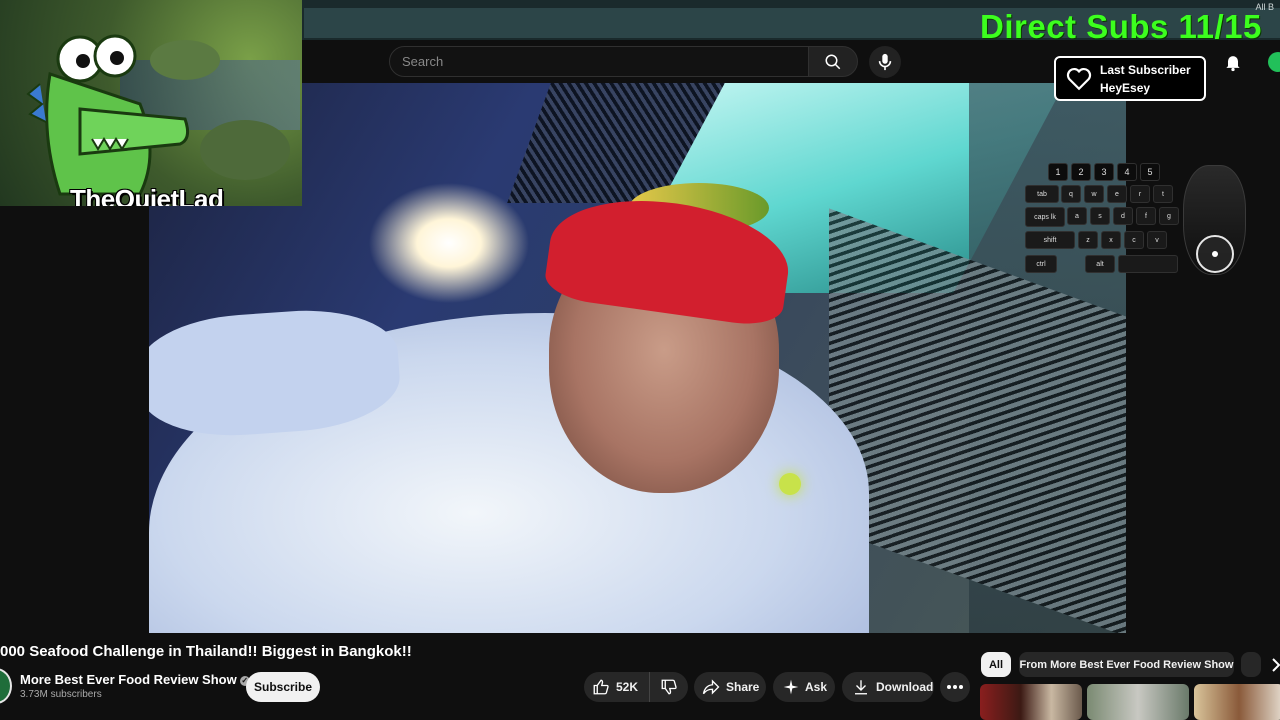 This screenshot has height=720, width=1280. I want to click on download-button: Download, so click(888, 687).